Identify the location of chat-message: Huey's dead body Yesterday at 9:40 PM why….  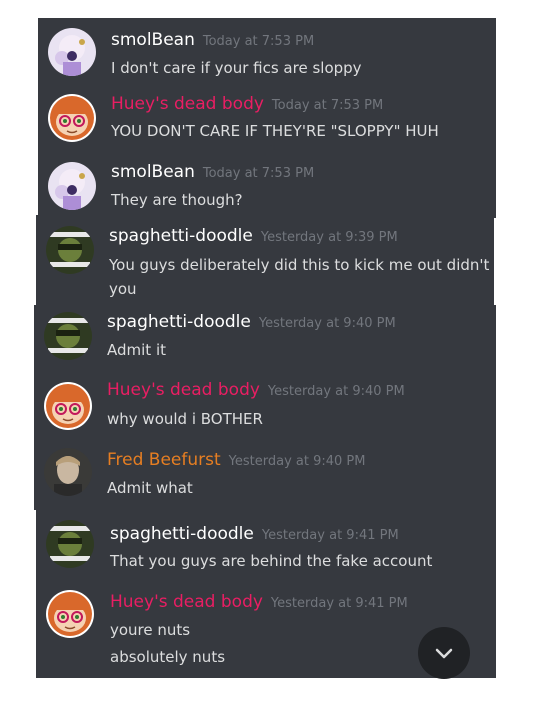
(266, 413).